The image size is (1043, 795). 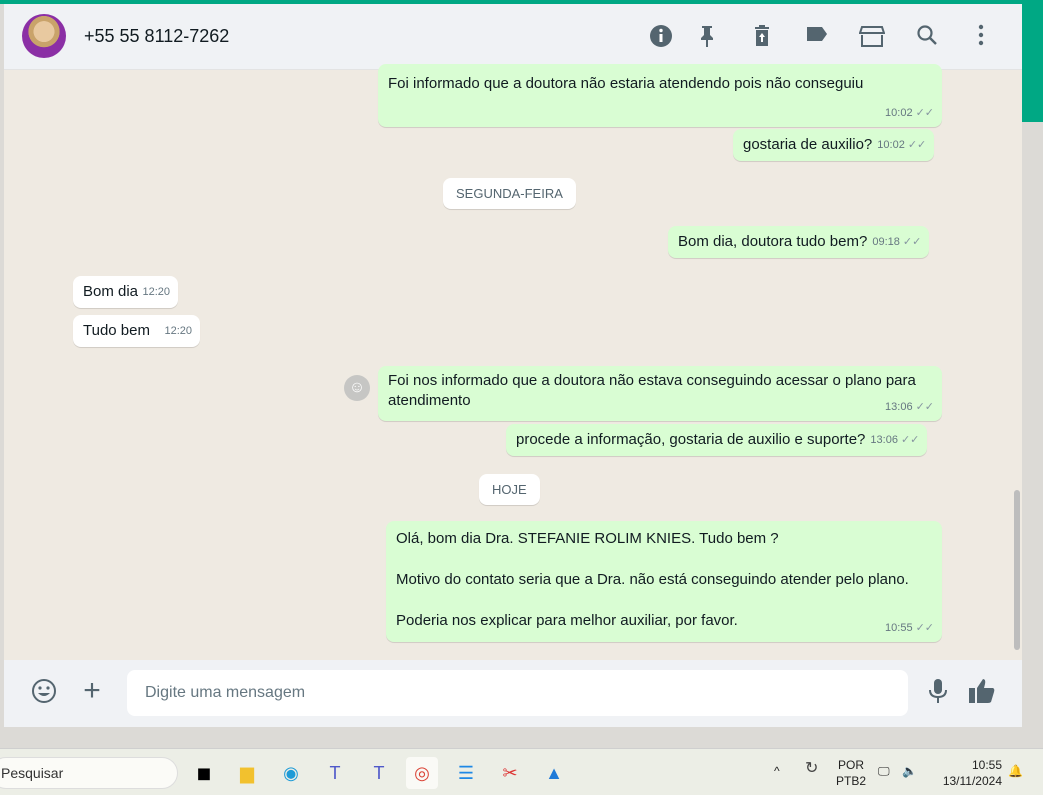 What do you see at coordinates (204, 773) in the screenshot?
I see `task-view-icon: ◼` at bounding box center [204, 773].